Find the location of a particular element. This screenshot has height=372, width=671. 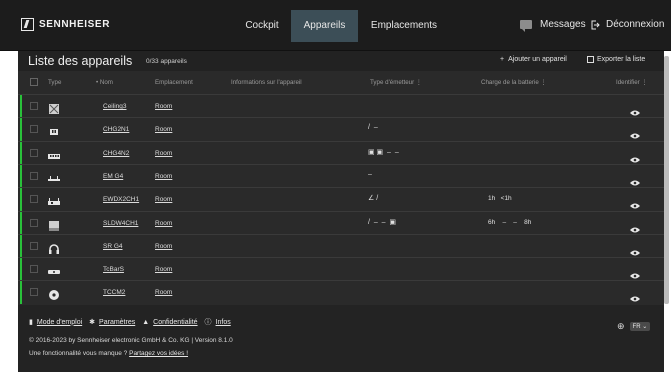

logout-label: Déconnexion is located at coordinates (635, 24).